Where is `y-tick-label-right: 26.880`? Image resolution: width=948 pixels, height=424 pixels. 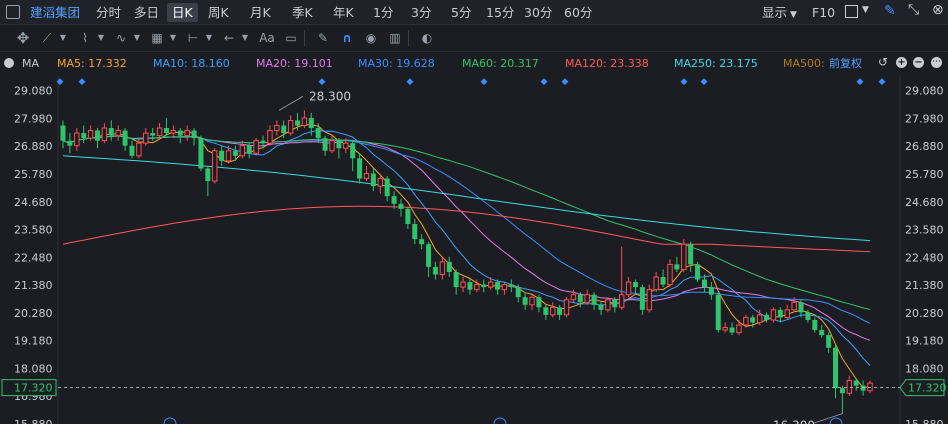
y-tick-label-right: 26.880 is located at coordinates (924, 146).